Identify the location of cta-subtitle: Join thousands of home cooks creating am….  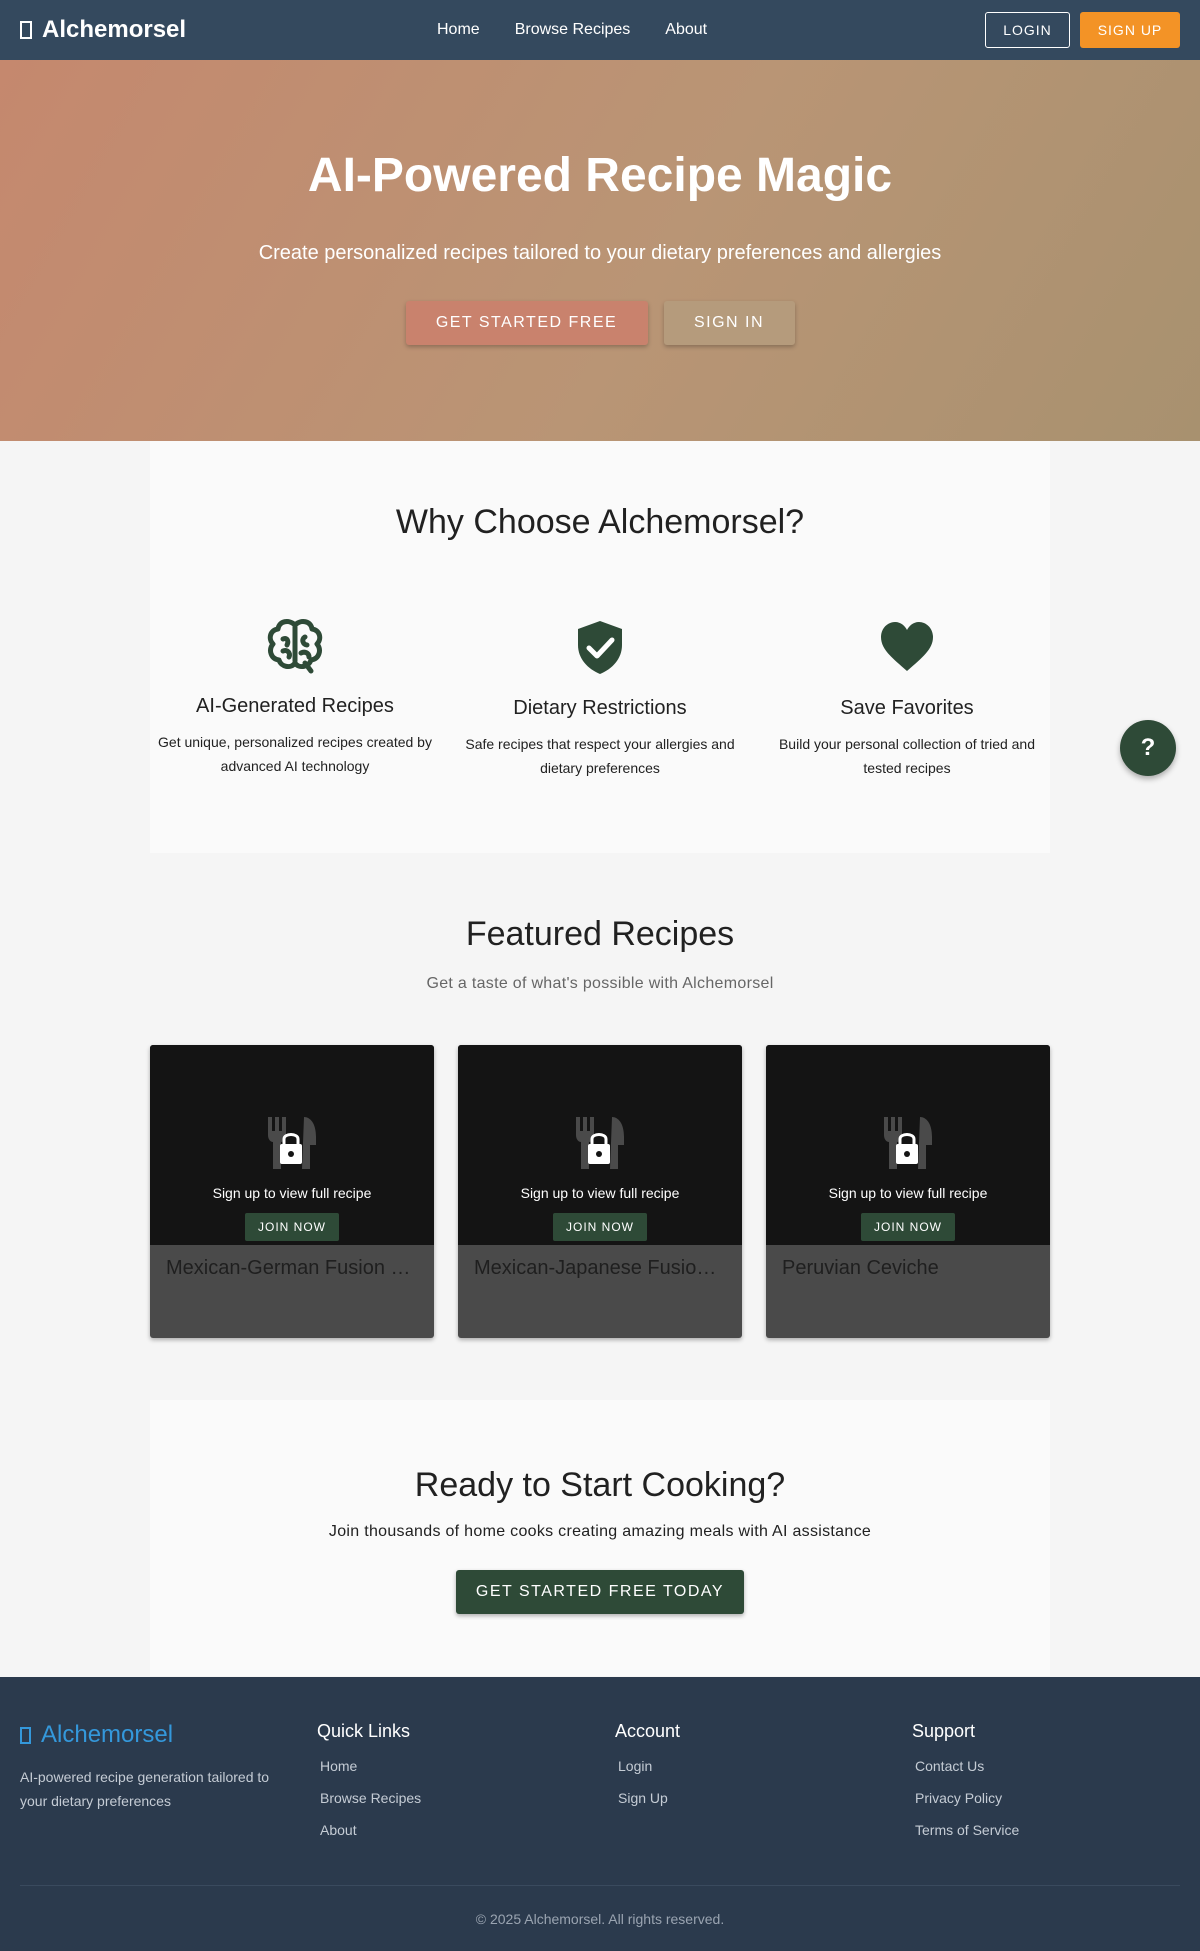
(600, 1531).